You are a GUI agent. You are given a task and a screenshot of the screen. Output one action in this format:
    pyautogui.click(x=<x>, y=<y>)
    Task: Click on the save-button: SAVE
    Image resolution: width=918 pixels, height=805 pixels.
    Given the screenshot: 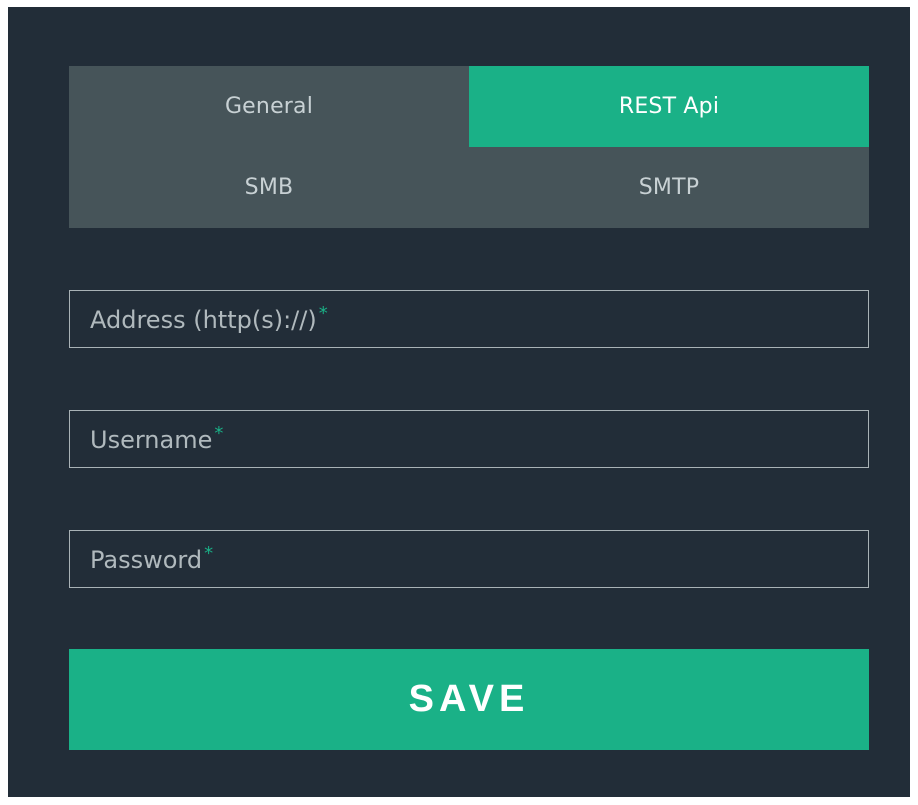 What is the action you would take?
    pyautogui.click(x=469, y=699)
    